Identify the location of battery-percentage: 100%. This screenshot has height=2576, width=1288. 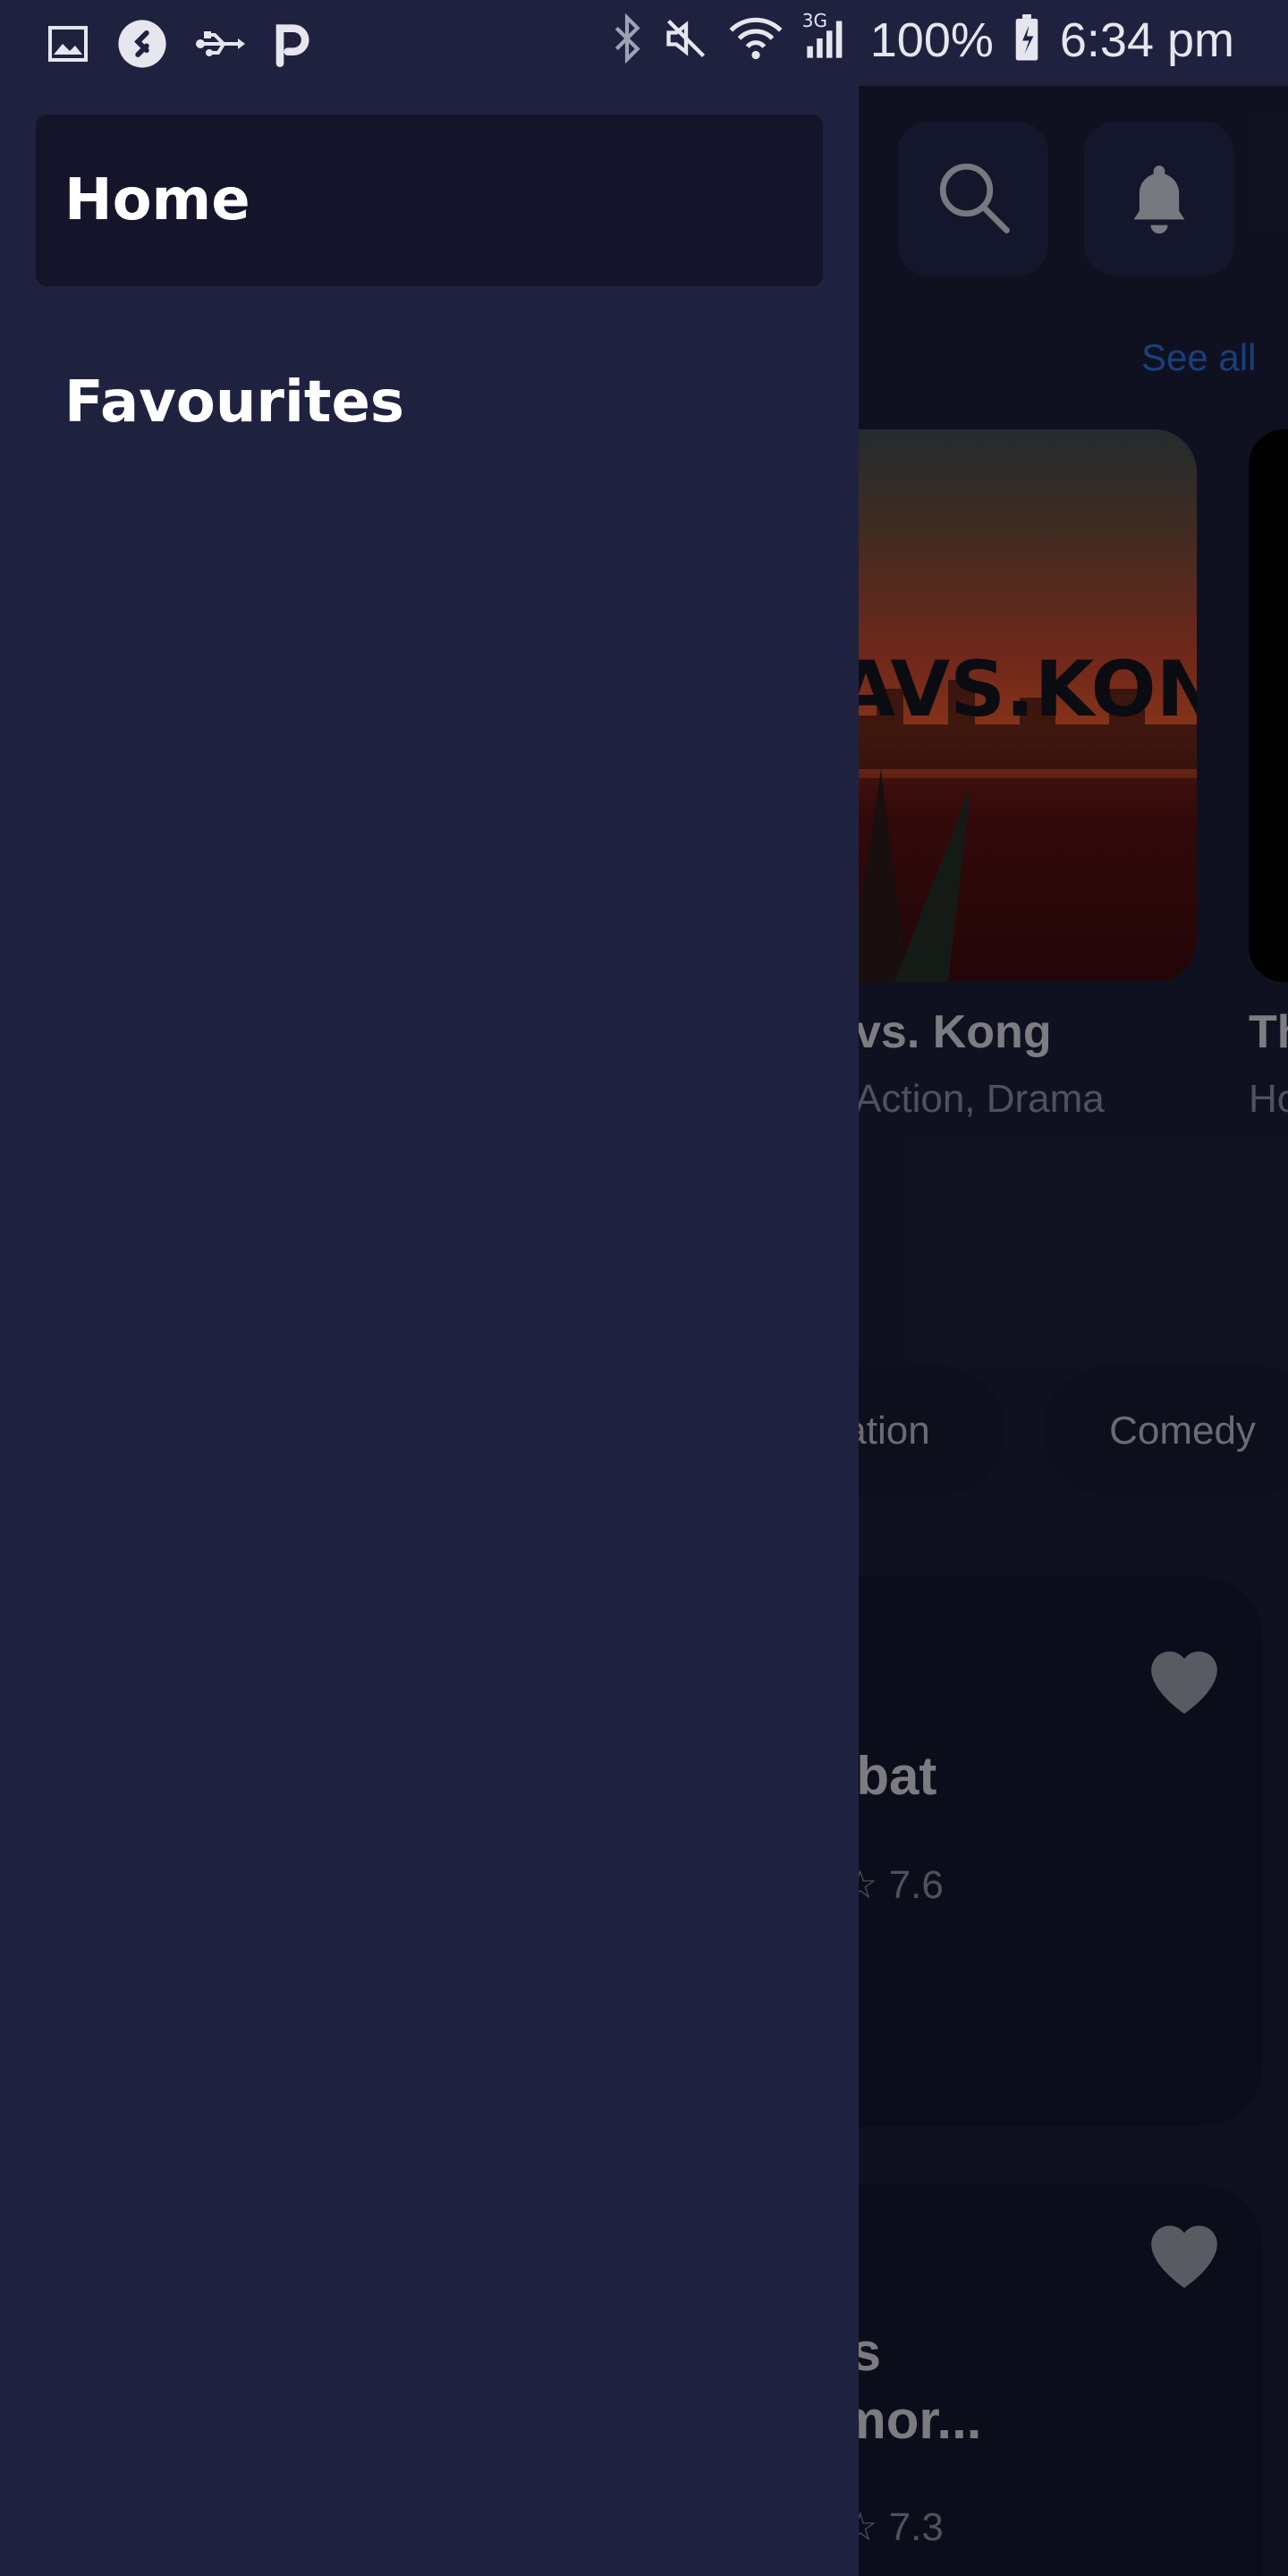
(931, 40).